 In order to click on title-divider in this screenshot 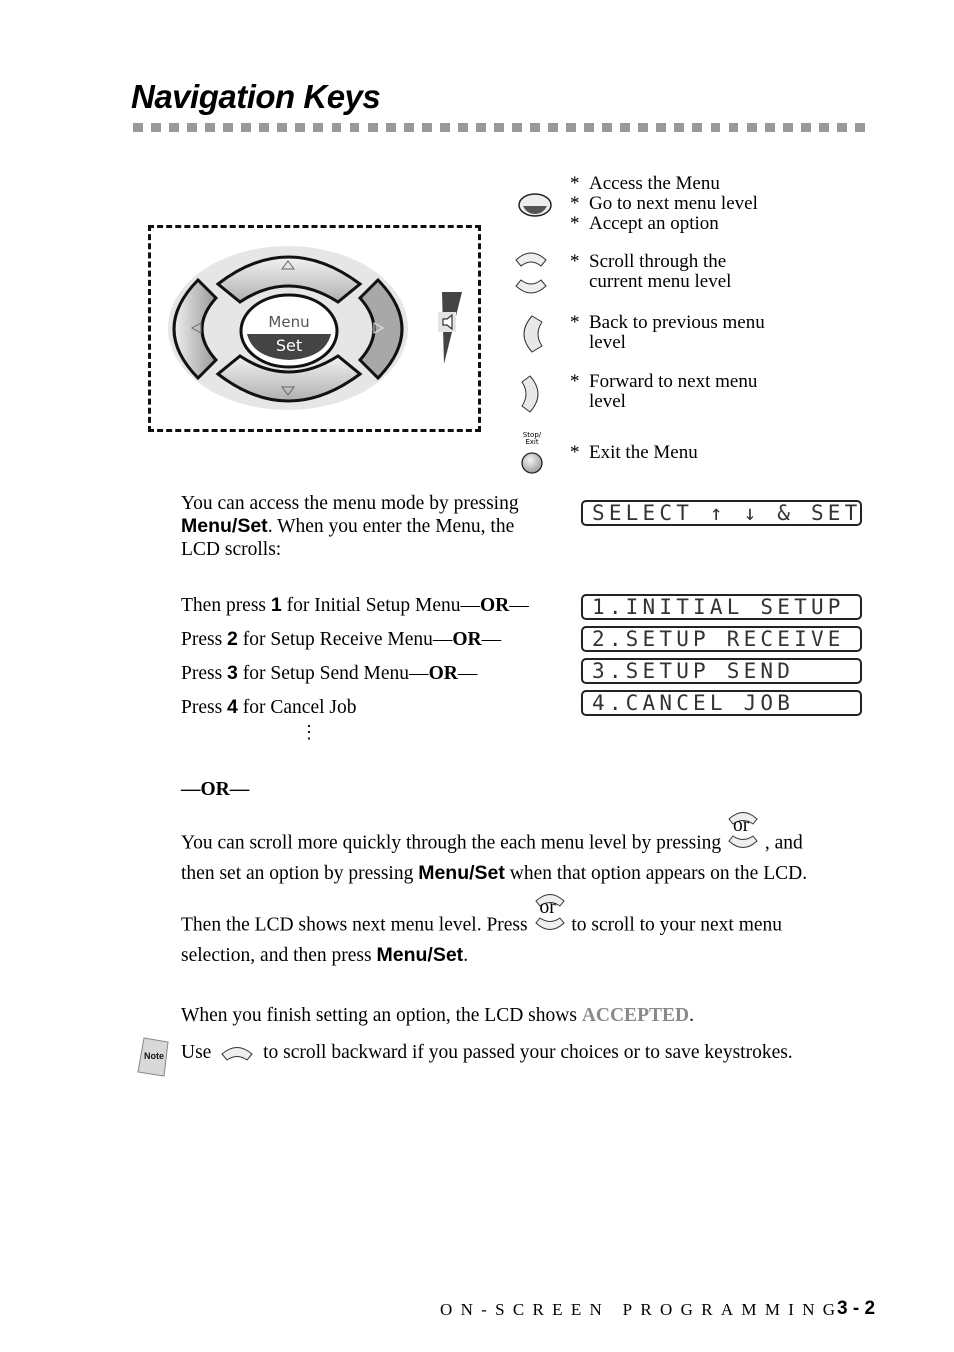, I will do `click(503, 127)`.